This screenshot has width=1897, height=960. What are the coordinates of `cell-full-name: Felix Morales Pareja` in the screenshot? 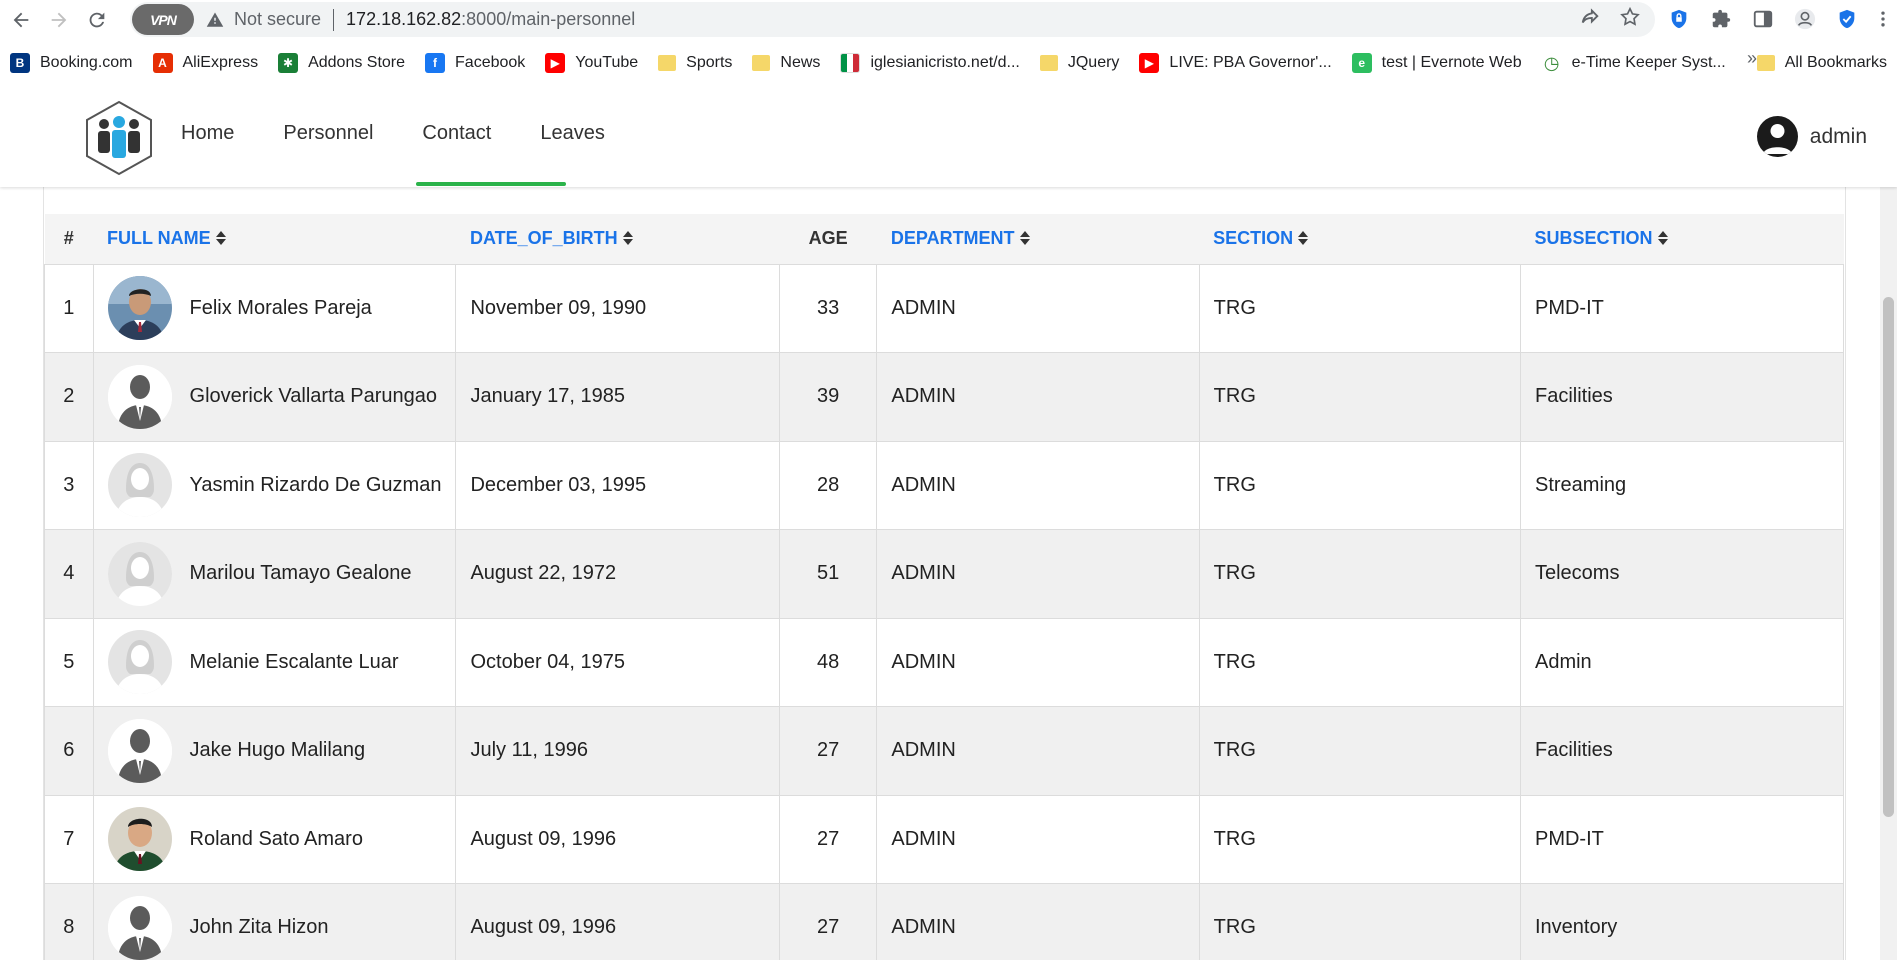 It's located at (274, 308).